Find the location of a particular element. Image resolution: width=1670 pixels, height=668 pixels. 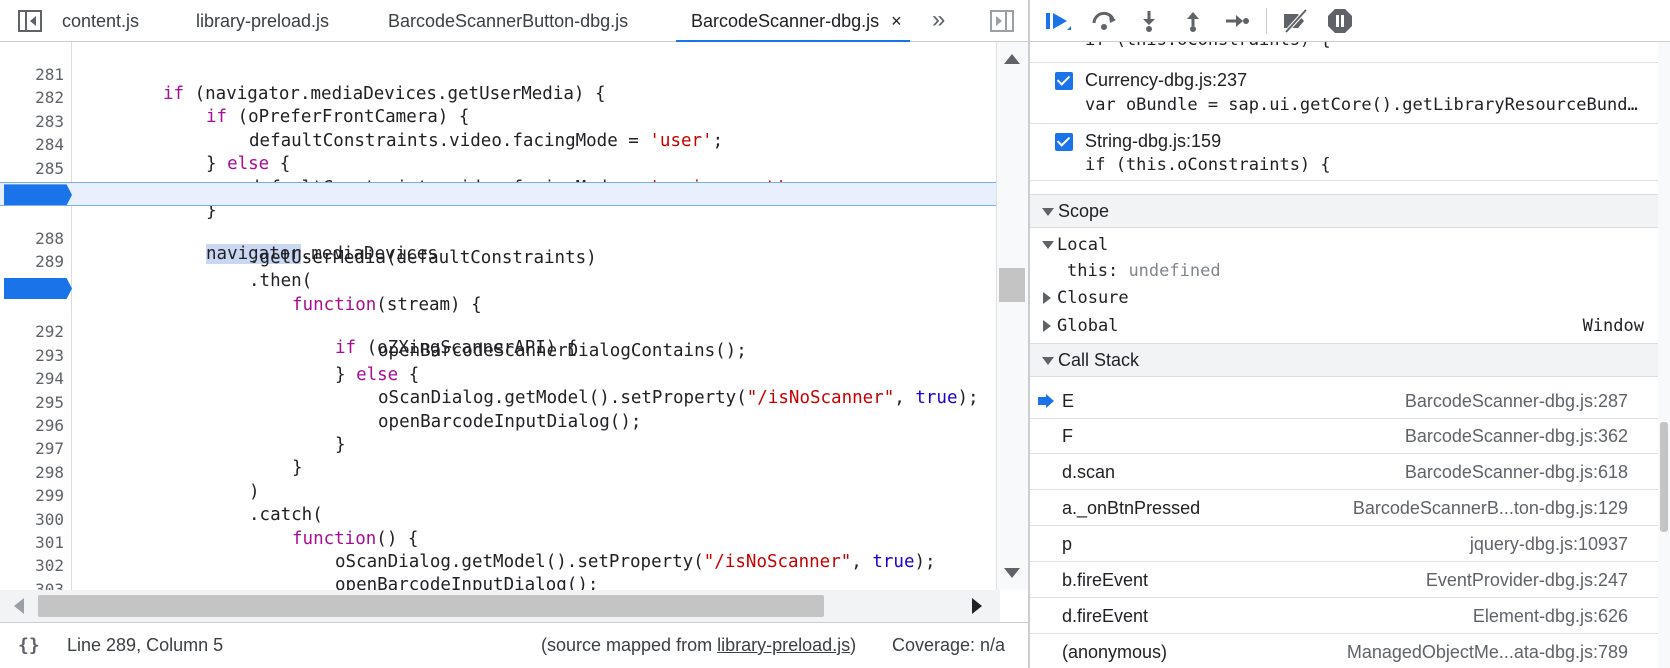

code-line-289: 289 .then( is located at coordinates (498, 260).